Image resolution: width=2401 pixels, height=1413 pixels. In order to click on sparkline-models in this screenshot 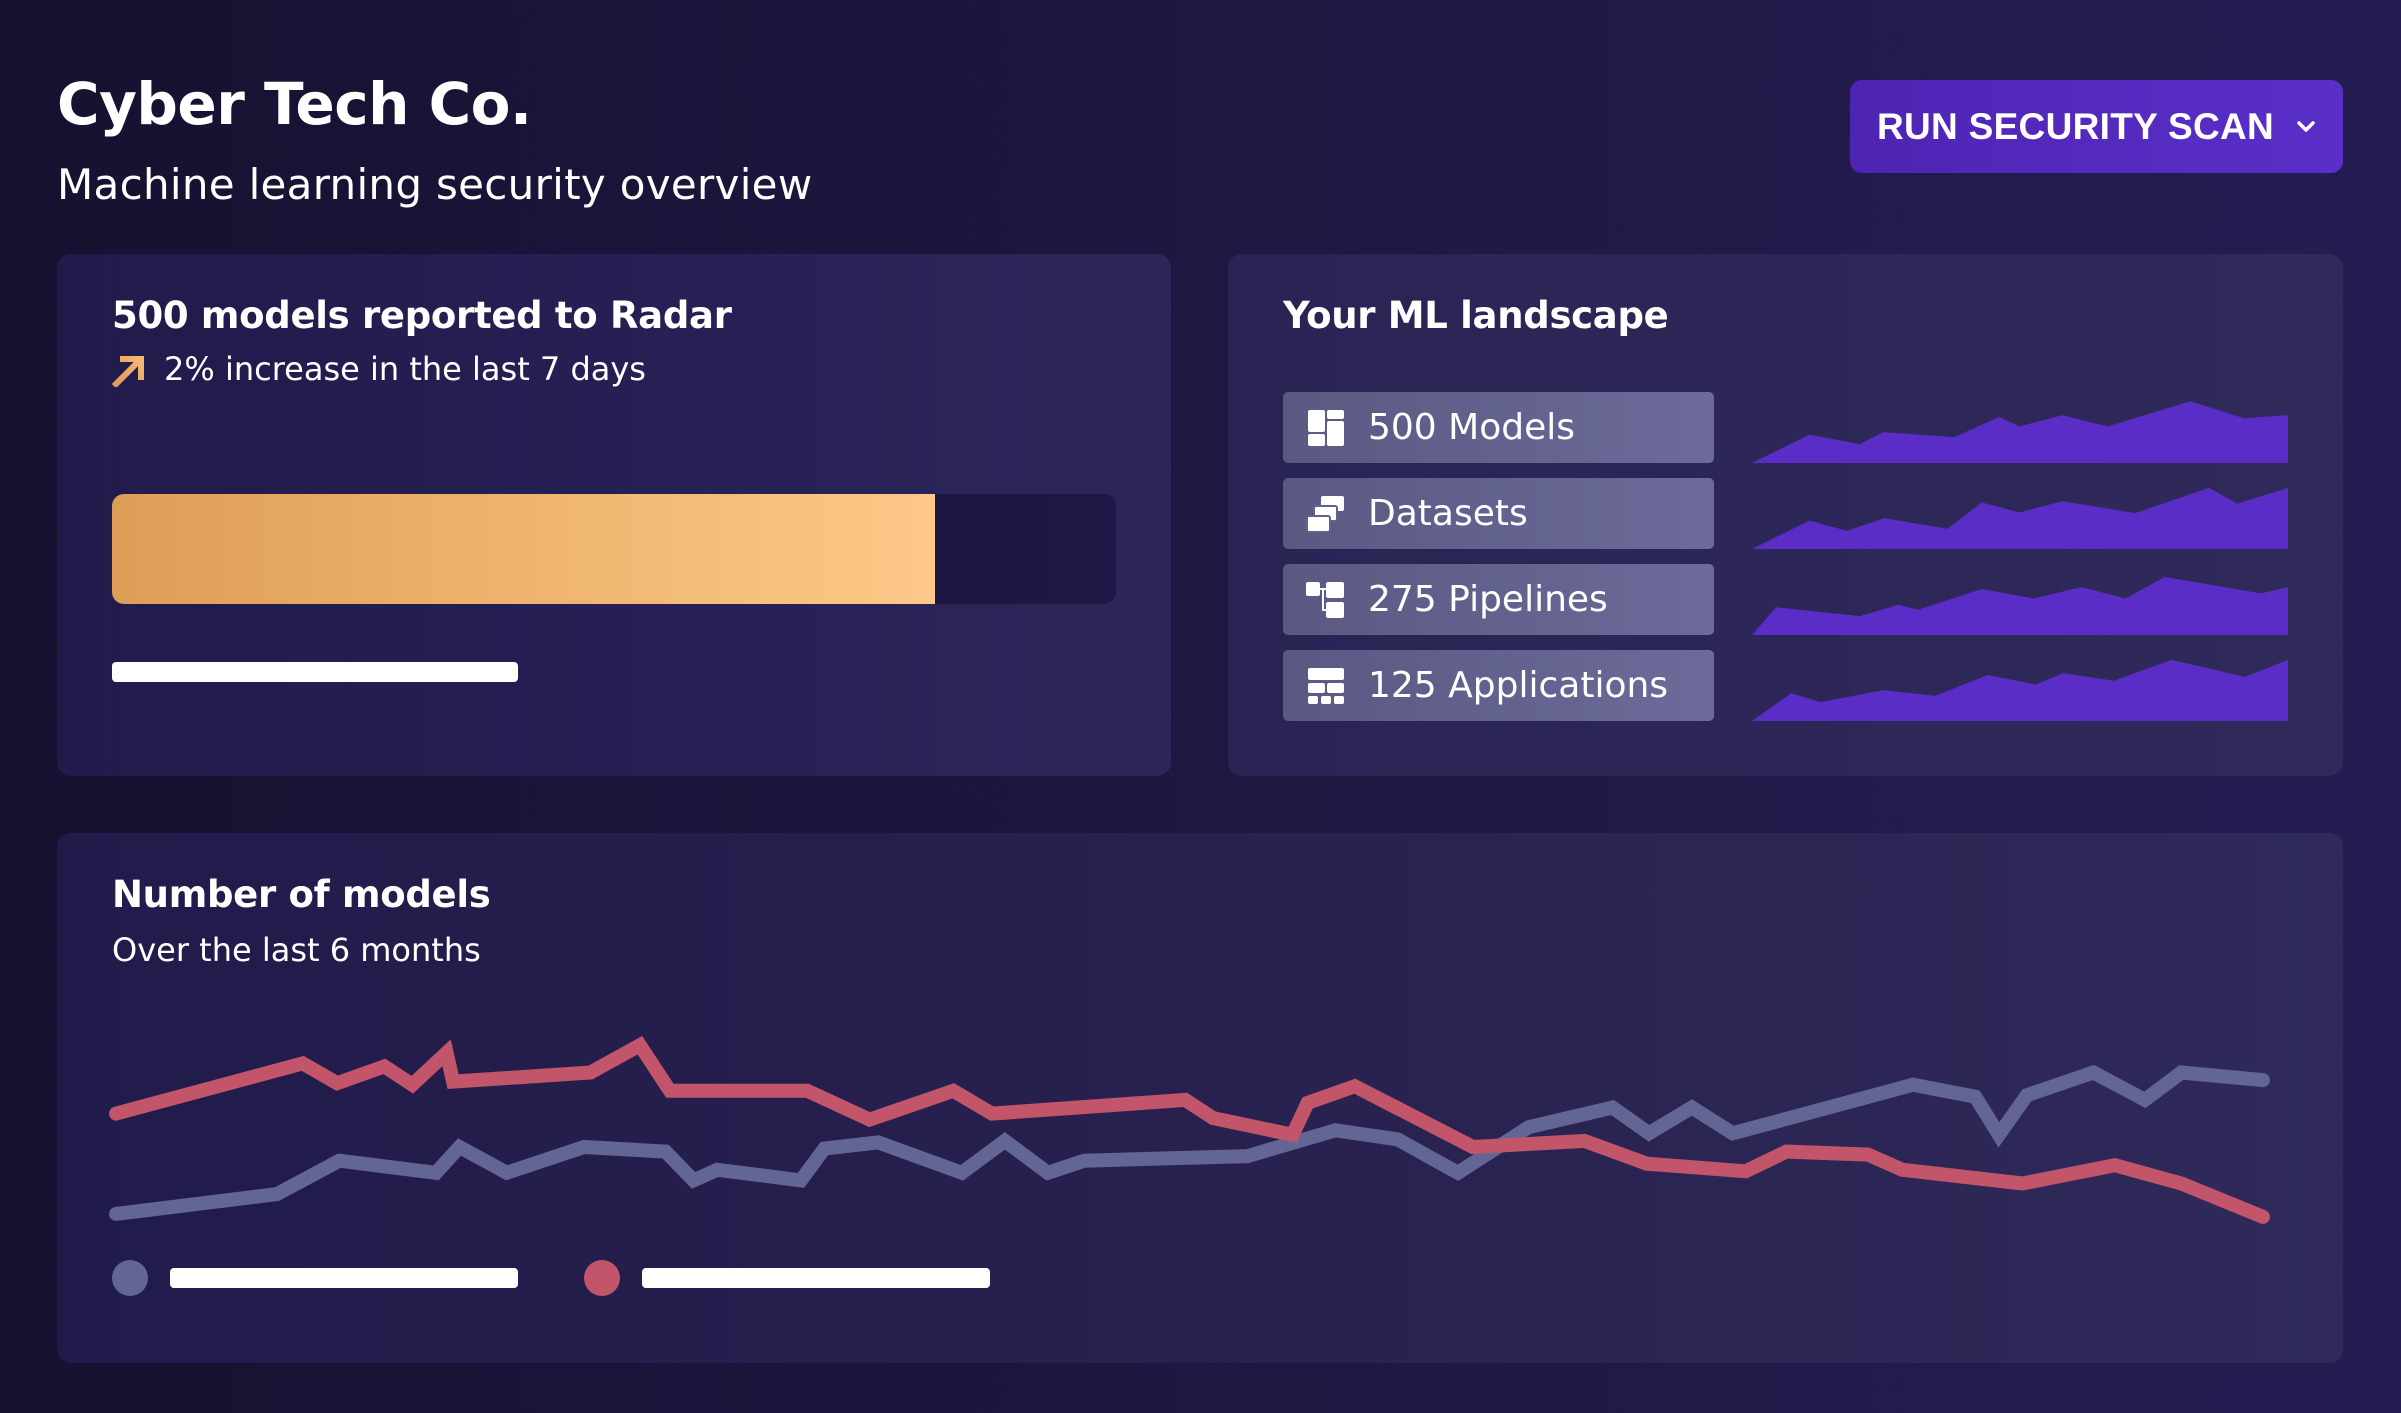, I will do `click(2020, 432)`.